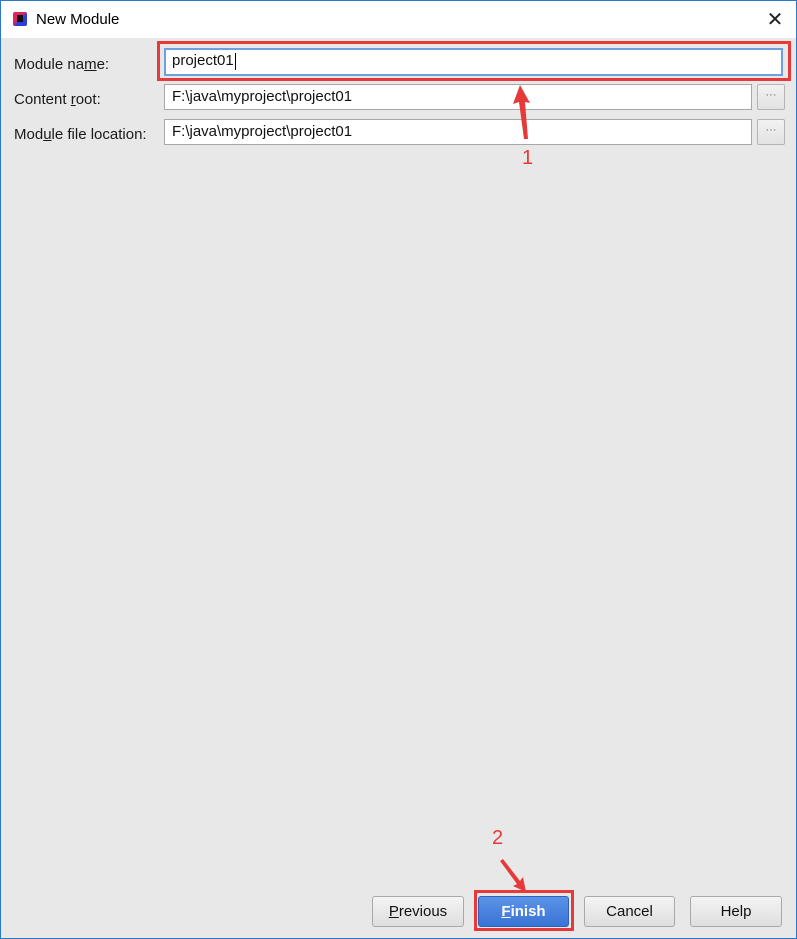  What do you see at coordinates (78, 19) in the screenshot?
I see `dialog-title: New Module` at bounding box center [78, 19].